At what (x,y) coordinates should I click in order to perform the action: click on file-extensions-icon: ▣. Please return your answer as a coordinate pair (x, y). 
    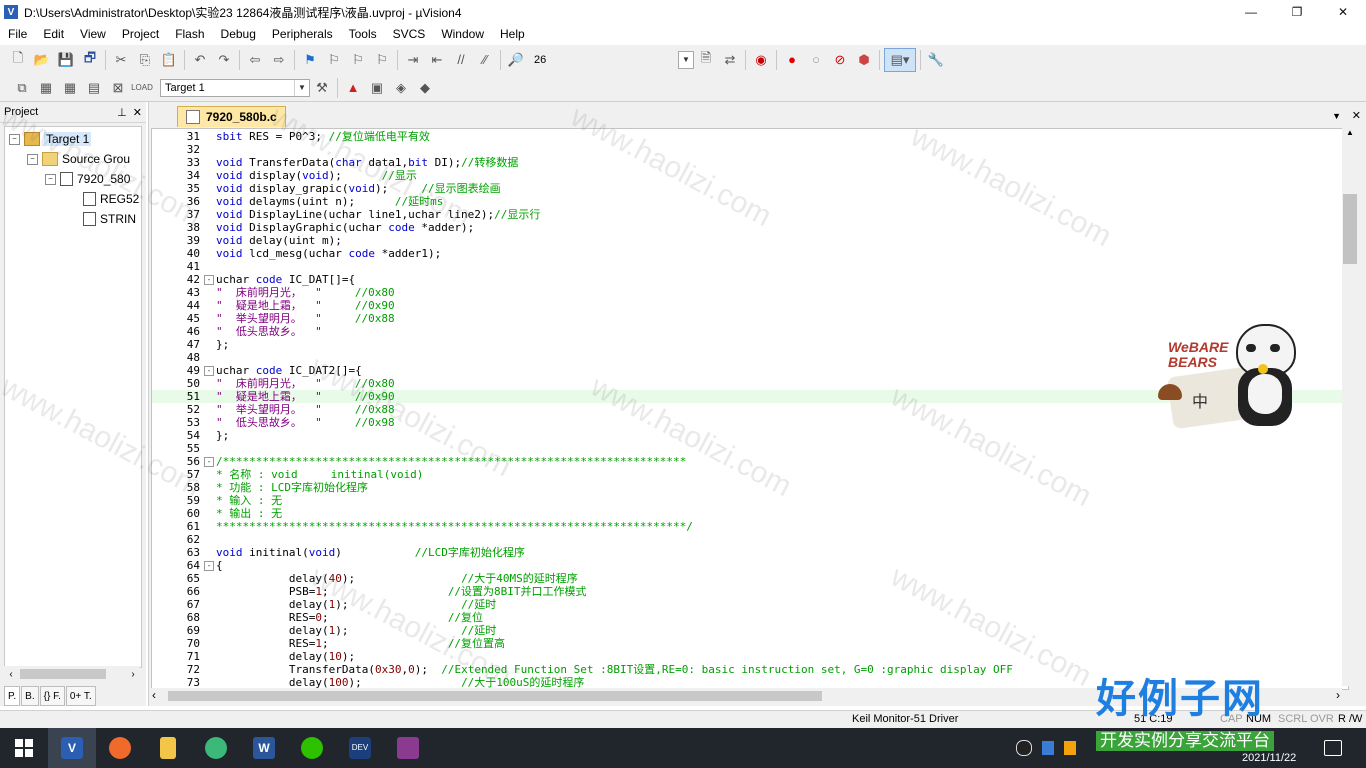
    Looking at the image, I should click on (377, 88).